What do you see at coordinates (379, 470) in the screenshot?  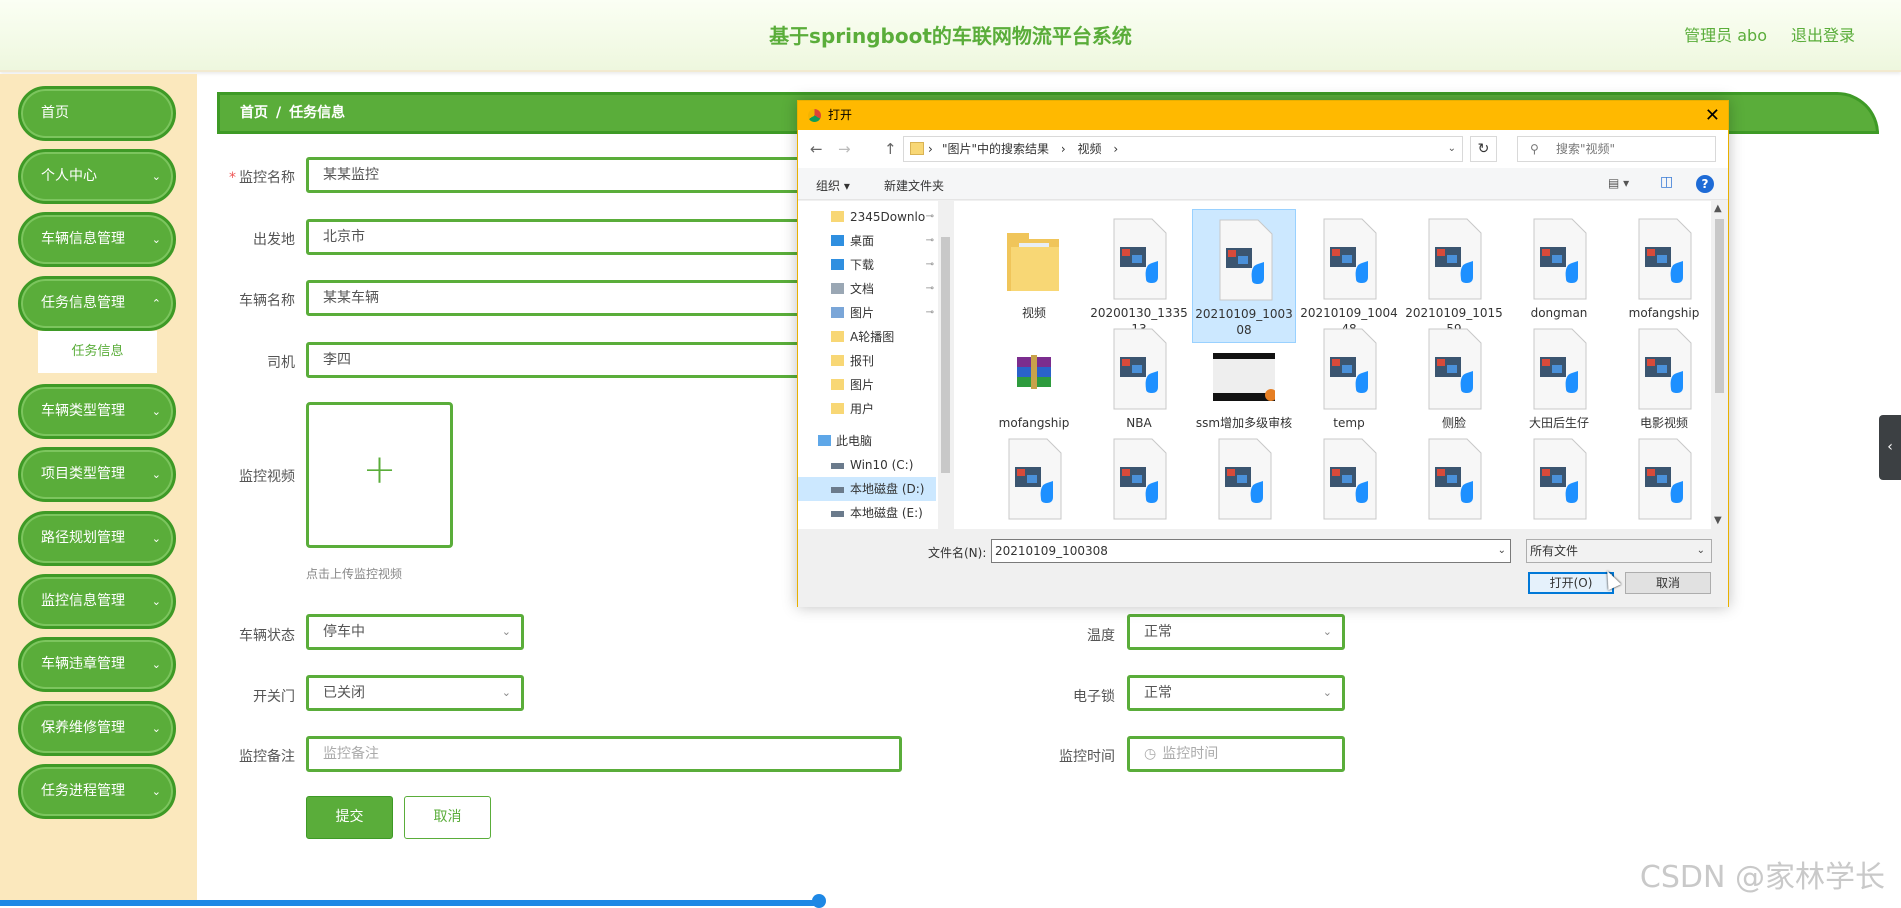 I see `plus-icon: +` at bounding box center [379, 470].